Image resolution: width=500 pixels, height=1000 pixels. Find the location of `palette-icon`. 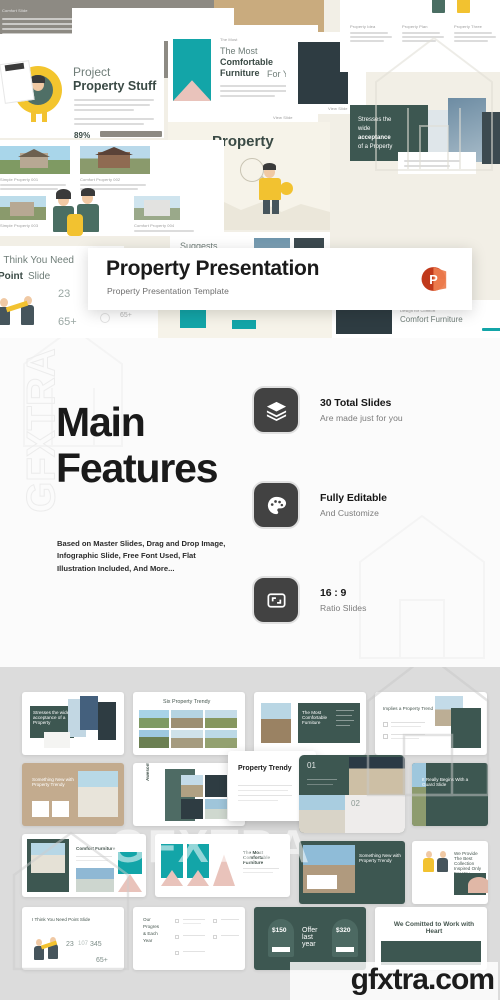

palette-icon is located at coordinates (276, 505).